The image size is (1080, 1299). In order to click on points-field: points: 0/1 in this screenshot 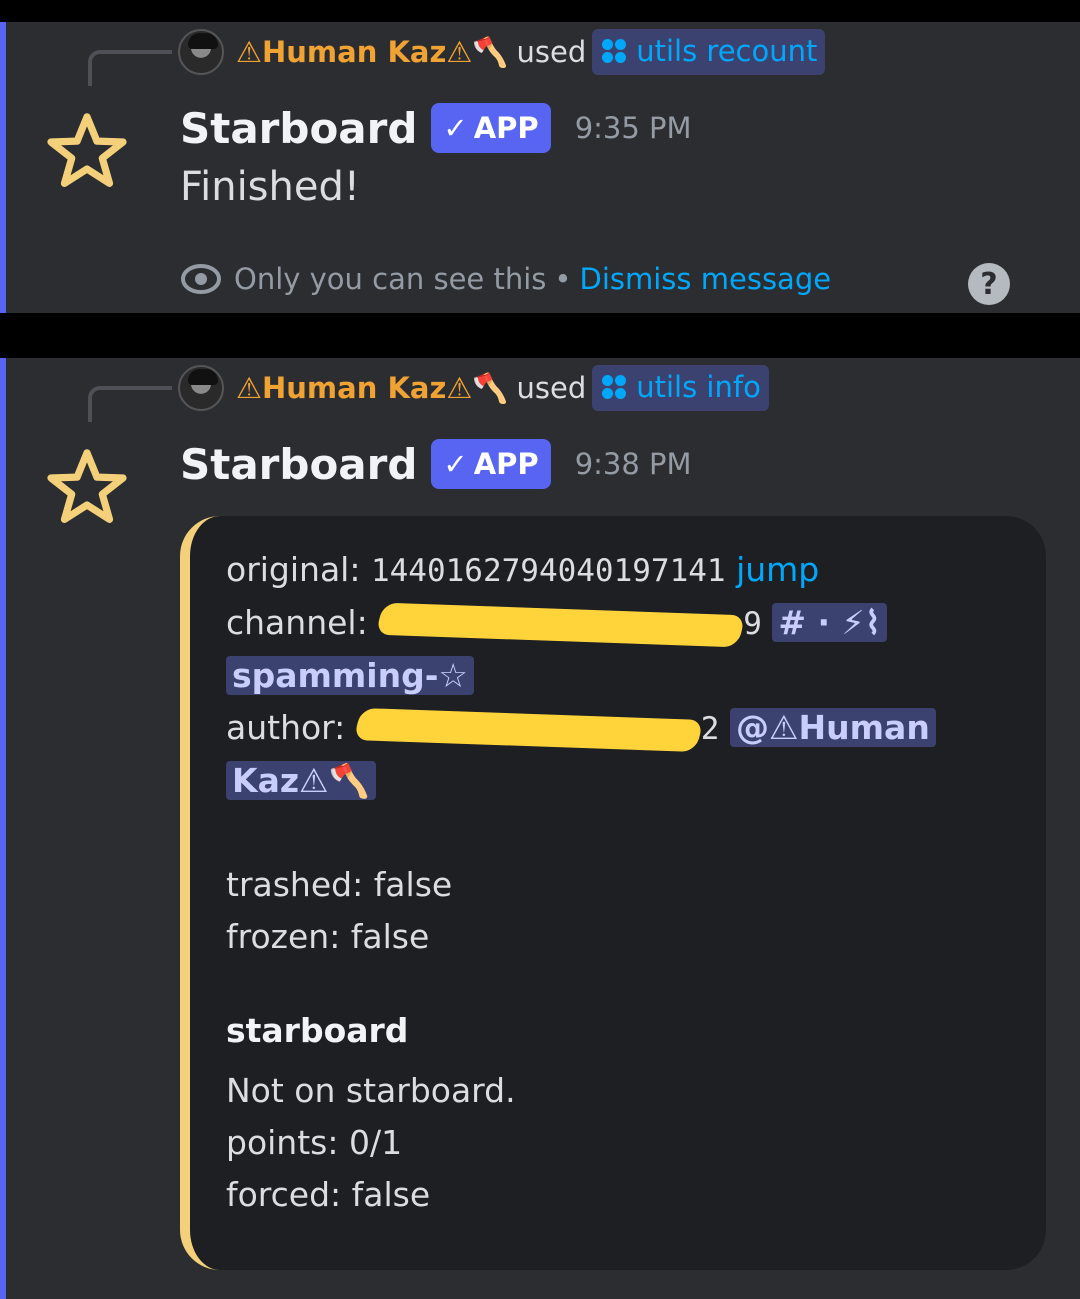, I will do `click(314, 1142)`.